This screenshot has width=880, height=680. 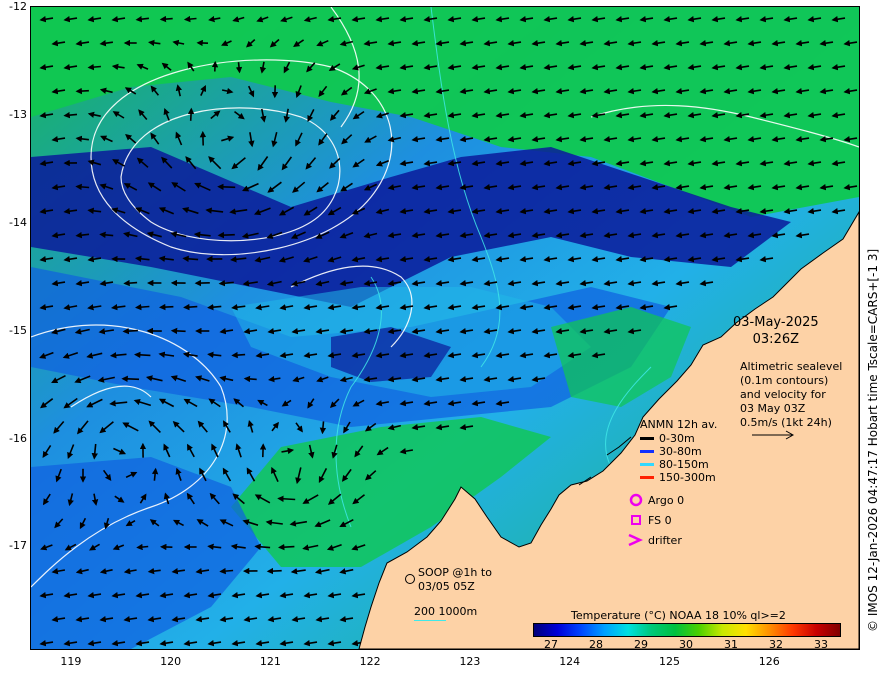 I want to click on contour-key-line, so click(x=430, y=620).